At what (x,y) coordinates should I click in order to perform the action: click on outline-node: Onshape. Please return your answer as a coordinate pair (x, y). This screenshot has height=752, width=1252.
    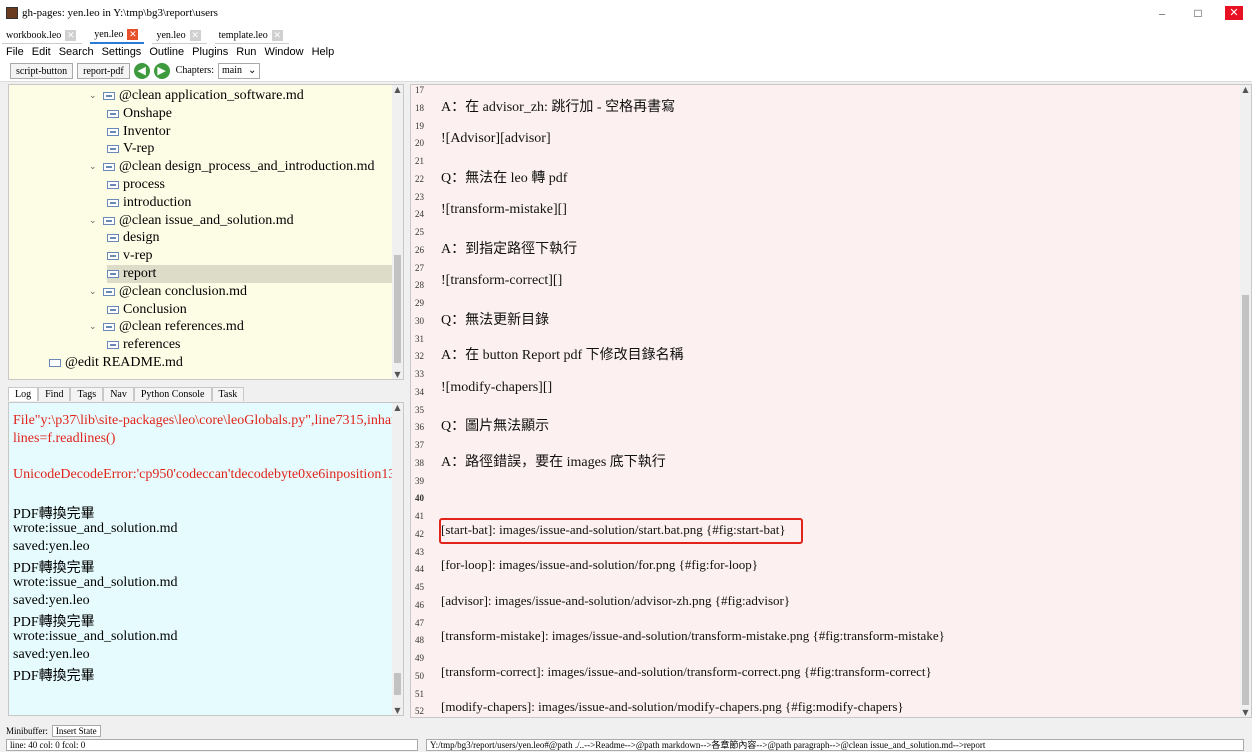
    Looking at the image, I should click on (139, 114).